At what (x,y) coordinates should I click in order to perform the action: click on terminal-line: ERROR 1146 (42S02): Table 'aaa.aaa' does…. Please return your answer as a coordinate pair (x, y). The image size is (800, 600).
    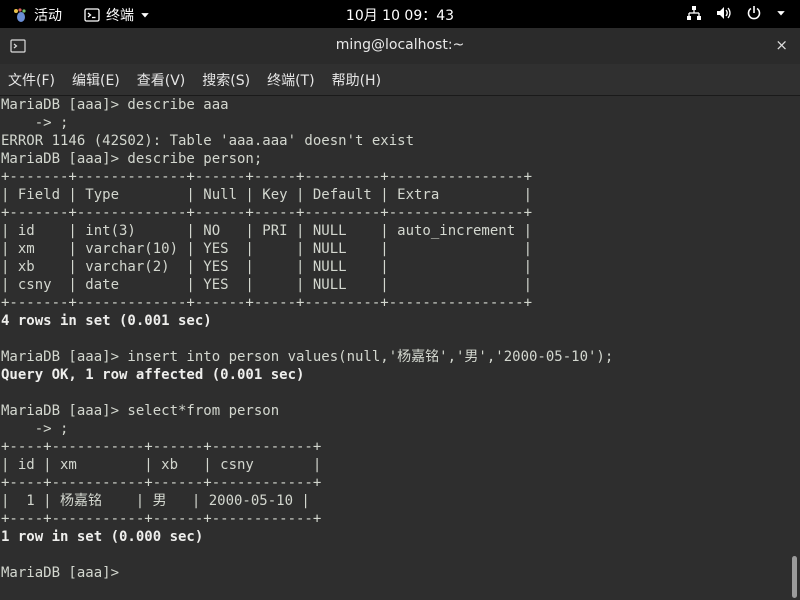
    Looking at the image, I should click on (208, 141).